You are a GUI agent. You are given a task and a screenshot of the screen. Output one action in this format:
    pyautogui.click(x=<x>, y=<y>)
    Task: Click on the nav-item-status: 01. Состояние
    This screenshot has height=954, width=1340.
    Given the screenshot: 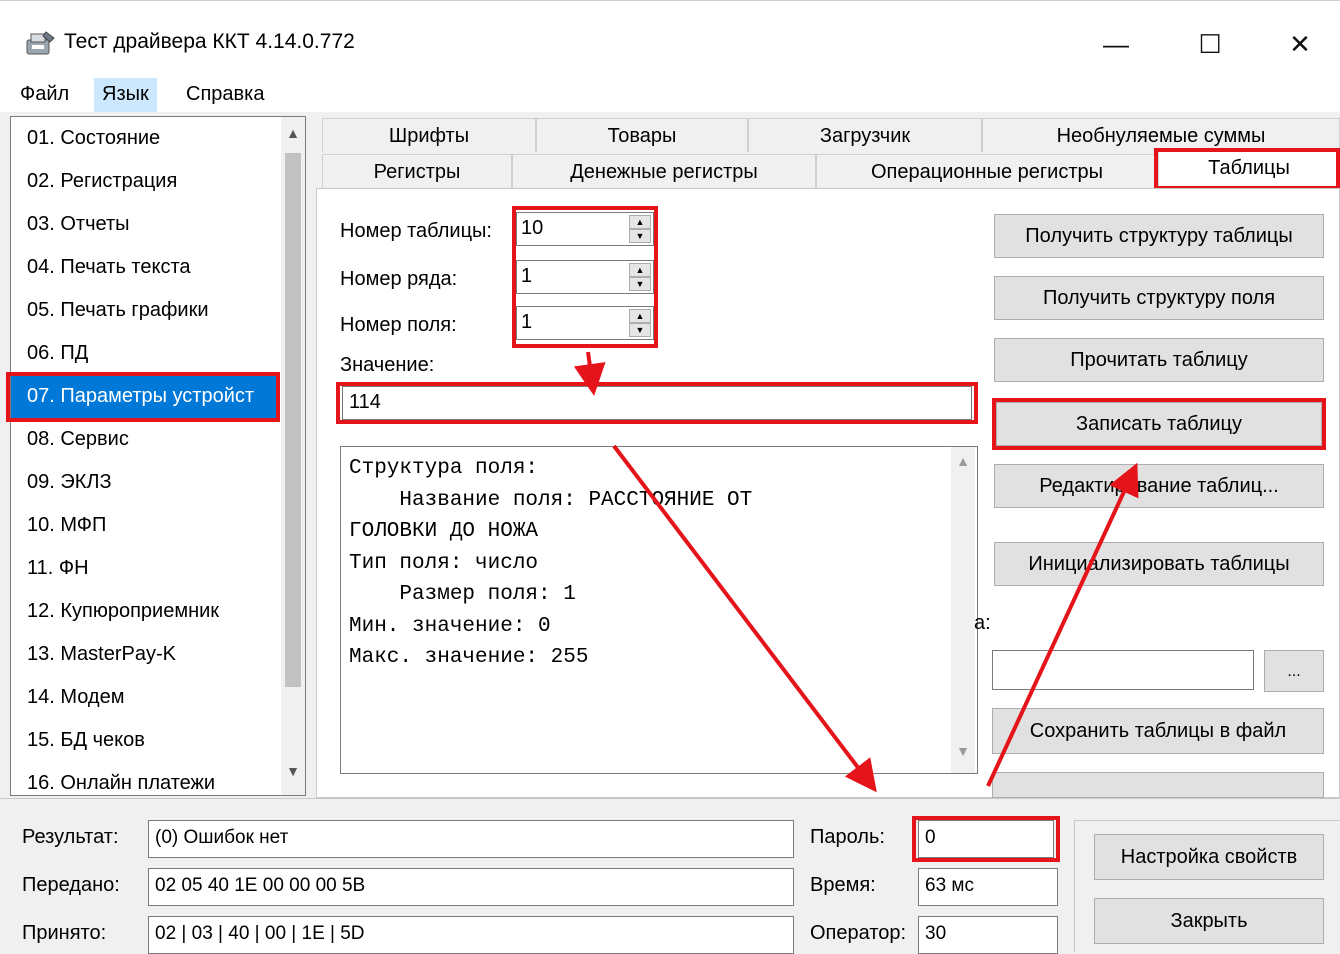 What is the action you would take?
    pyautogui.click(x=145, y=138)
    